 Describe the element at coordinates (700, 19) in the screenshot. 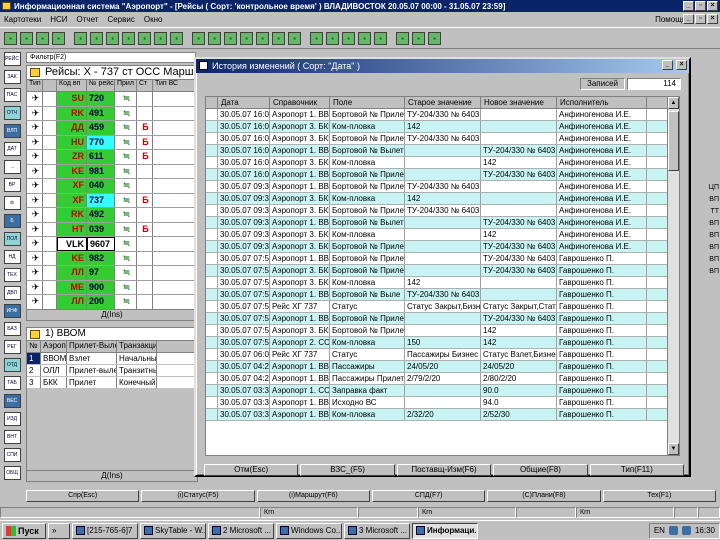

I see `mdi-restore-button: ▫` at that location.